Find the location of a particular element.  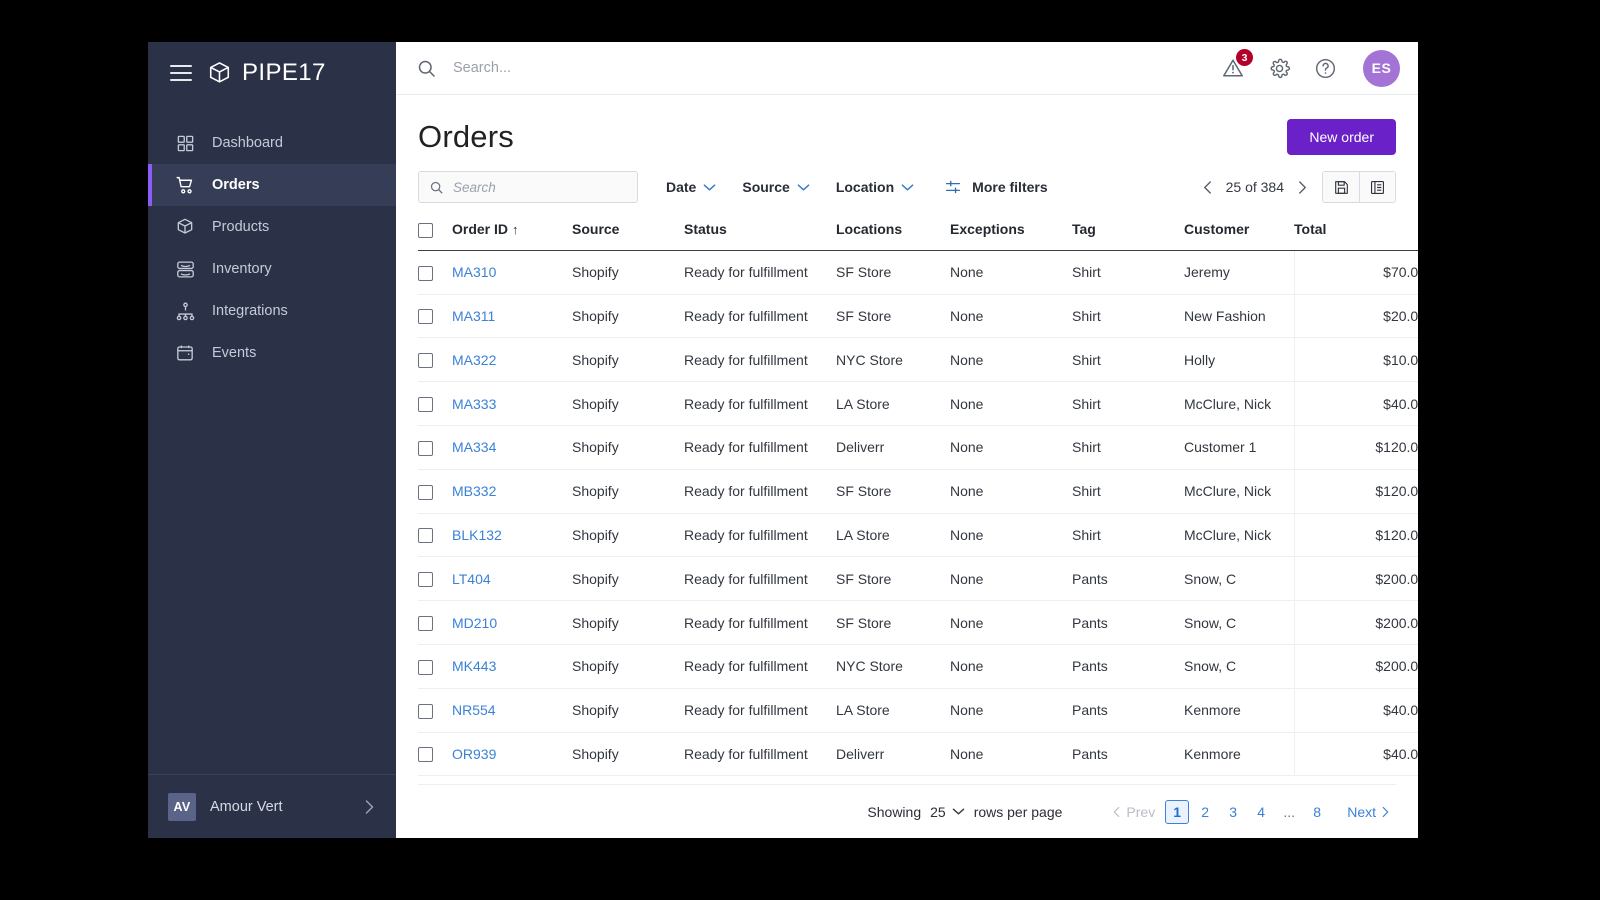

column-header-source: Source is located at coordinates (628, 233).